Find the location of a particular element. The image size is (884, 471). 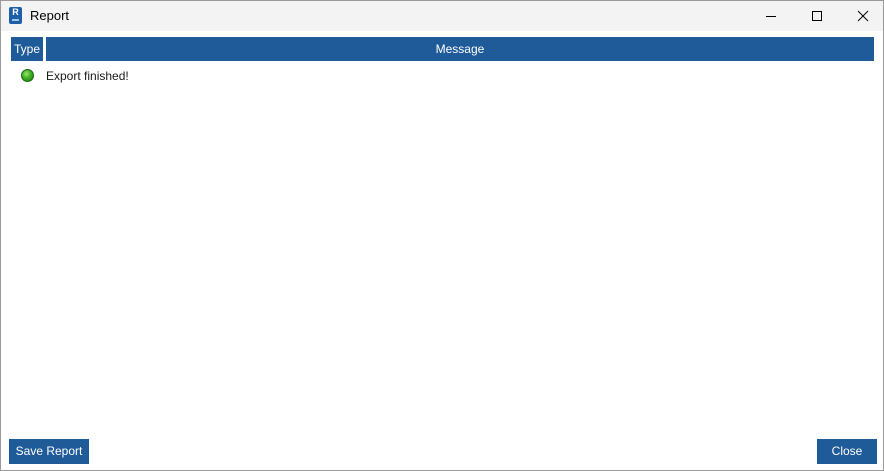

window-title: Report is located at coordinates (50, 15).